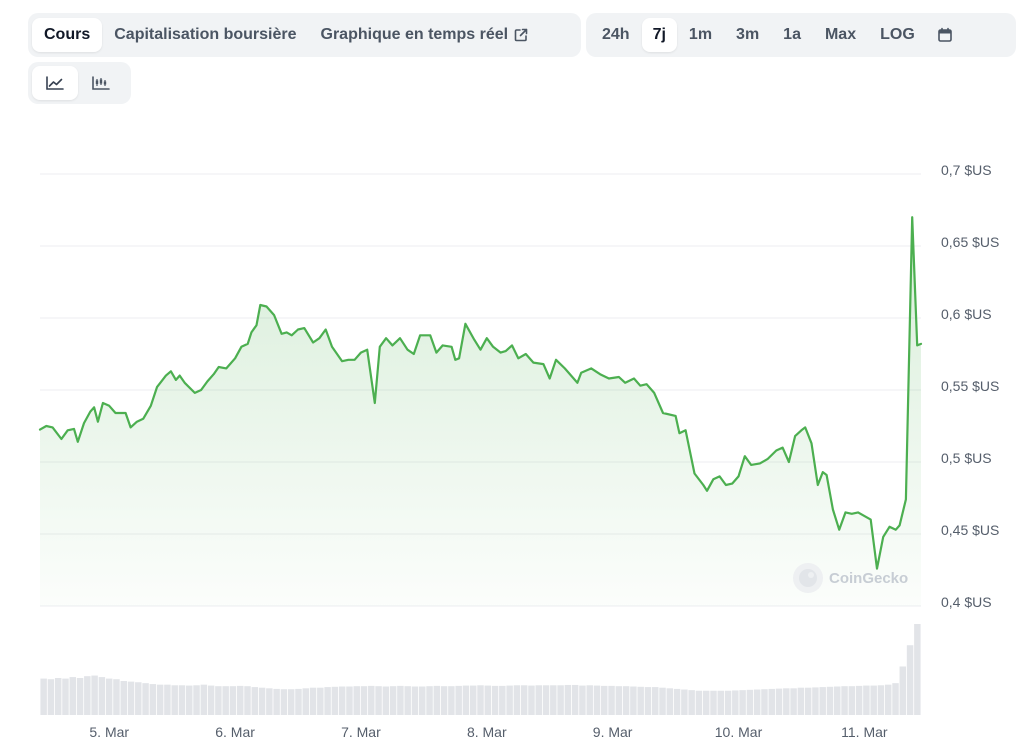 This screenshot has height=750, width=1024. Describe the element at coordinates (966, 170) in the screenshot. I see `y-tick-label: 0,7 $US` at that location.